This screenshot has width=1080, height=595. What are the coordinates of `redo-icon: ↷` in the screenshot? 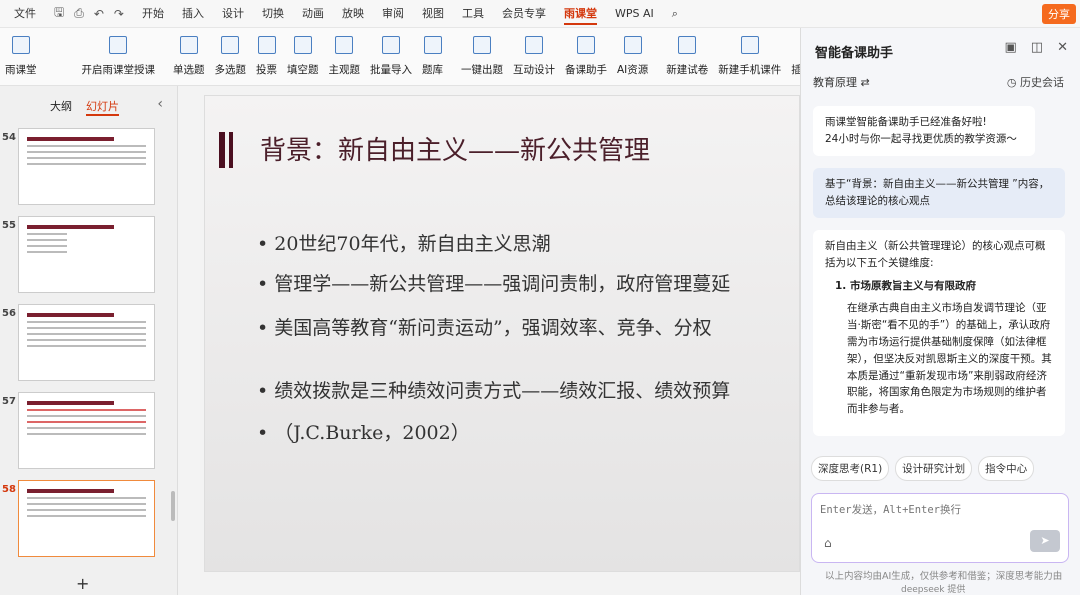 It's located at (119, 14).